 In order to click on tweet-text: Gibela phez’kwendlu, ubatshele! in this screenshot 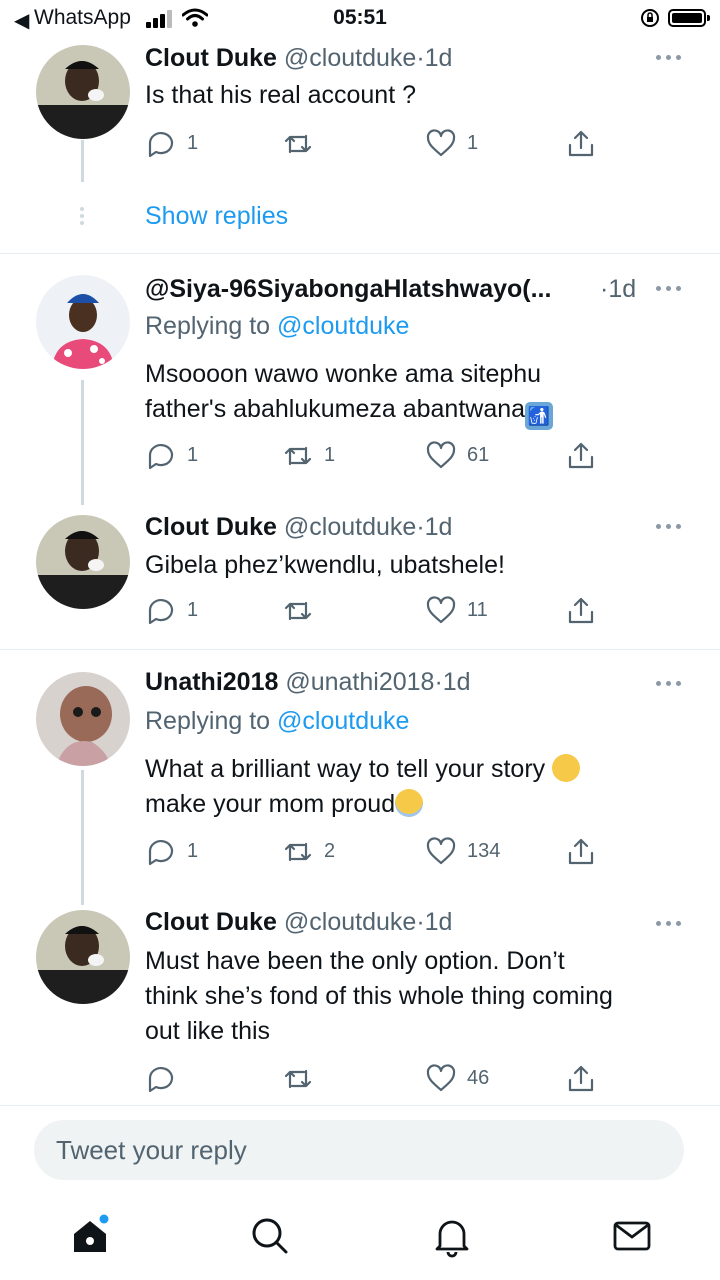, I will do `click(325, 565)`.